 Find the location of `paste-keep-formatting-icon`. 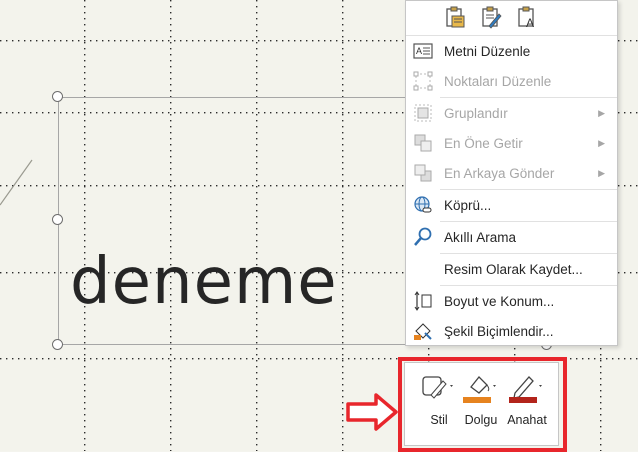

paste-keep-formatting-icon is located at coordinates (455, 17).